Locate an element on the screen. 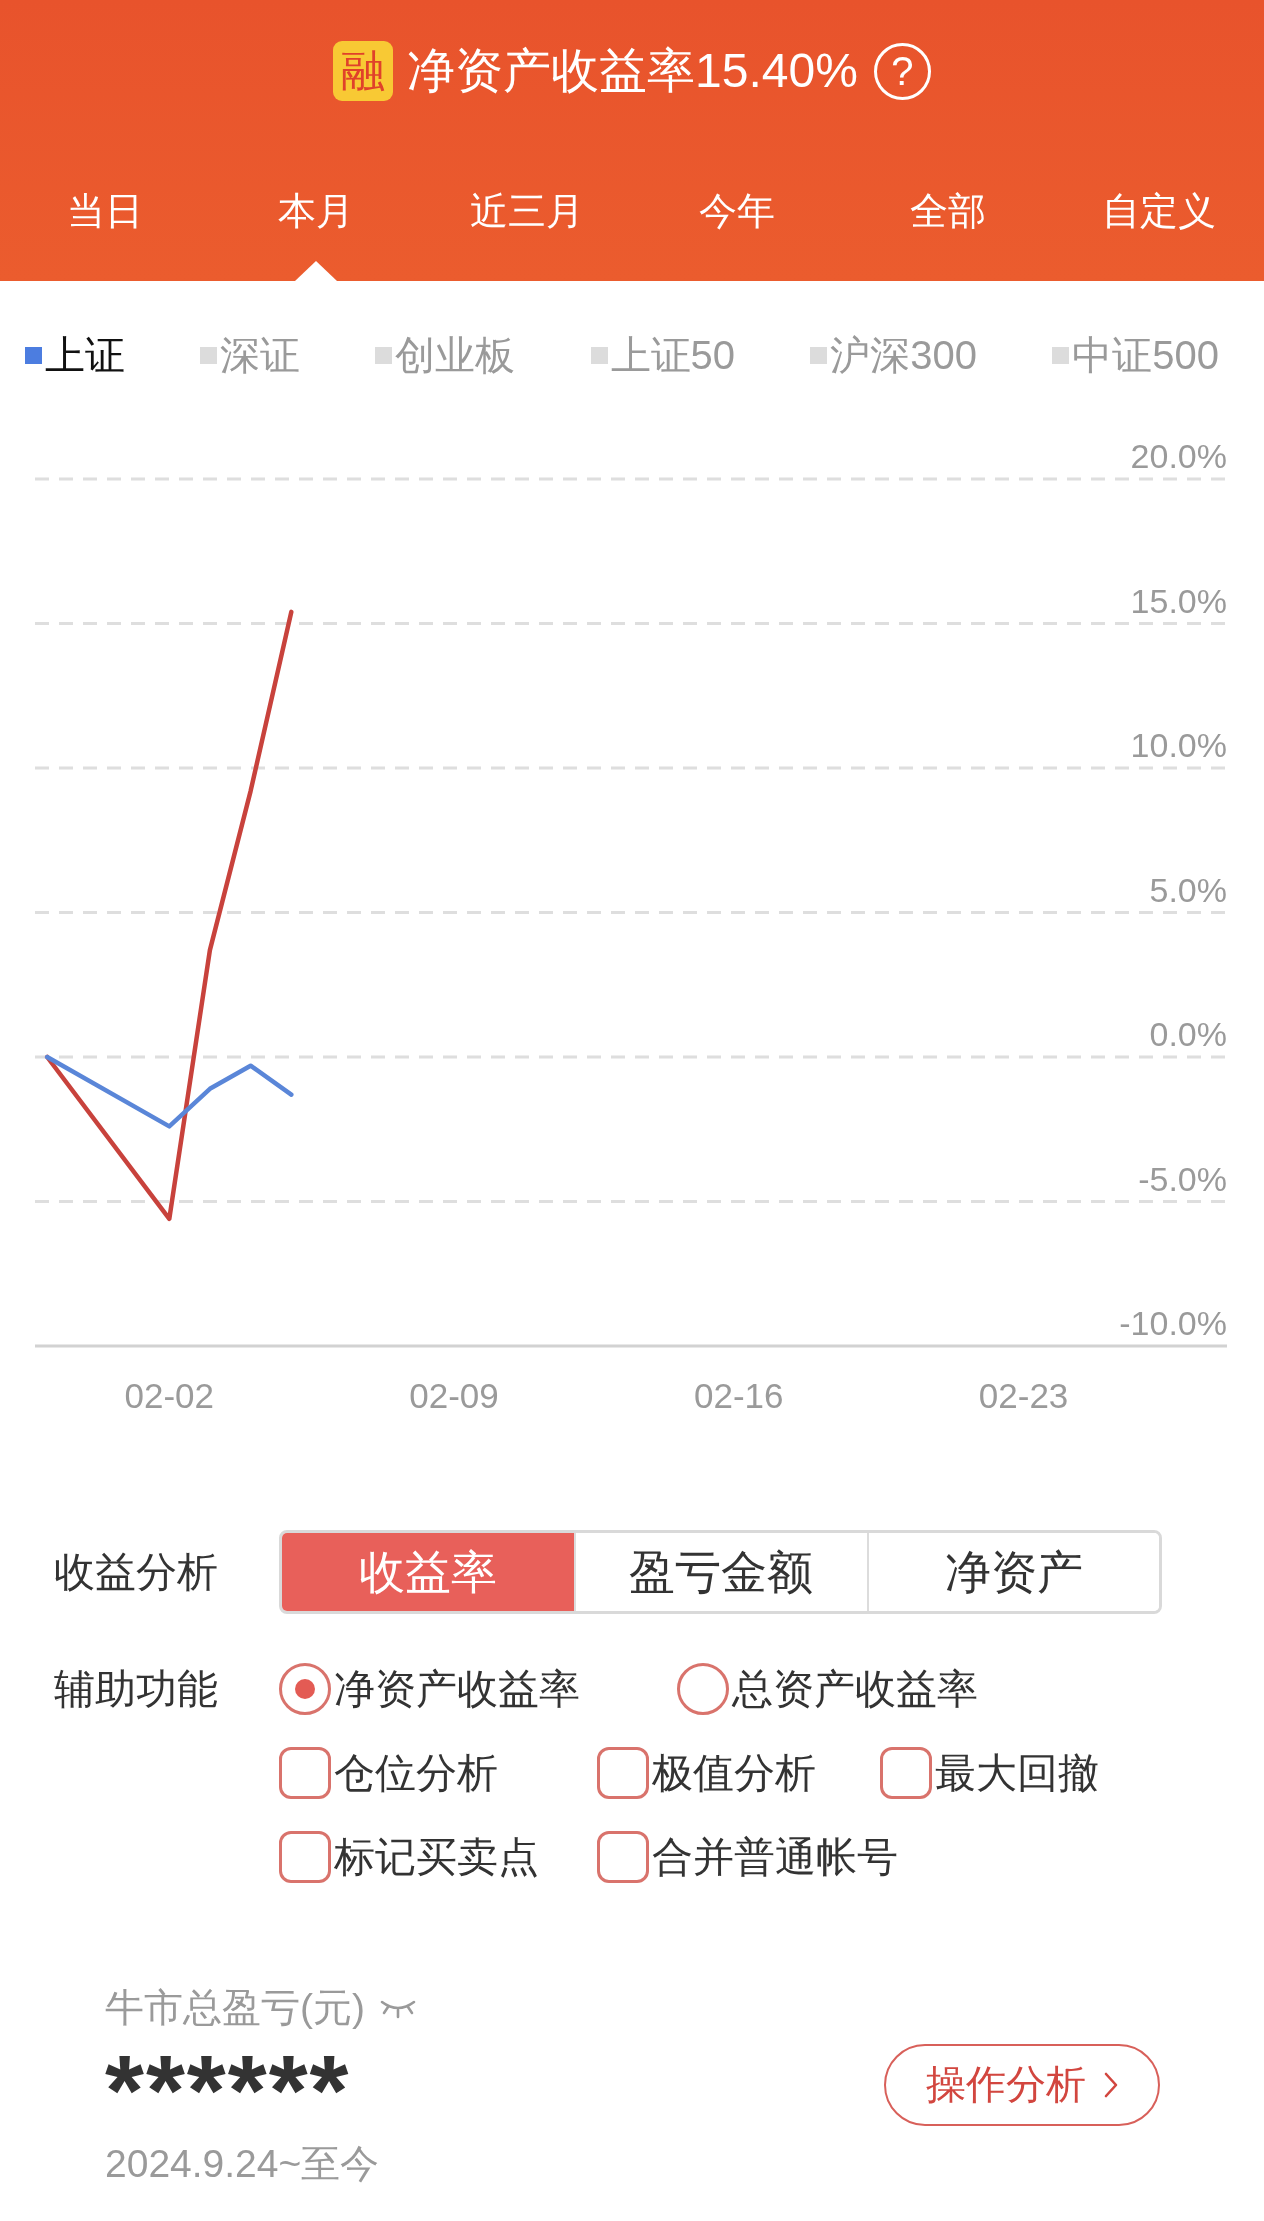  x-axis-label: 02-16 is located at coordinates (739, 1395).